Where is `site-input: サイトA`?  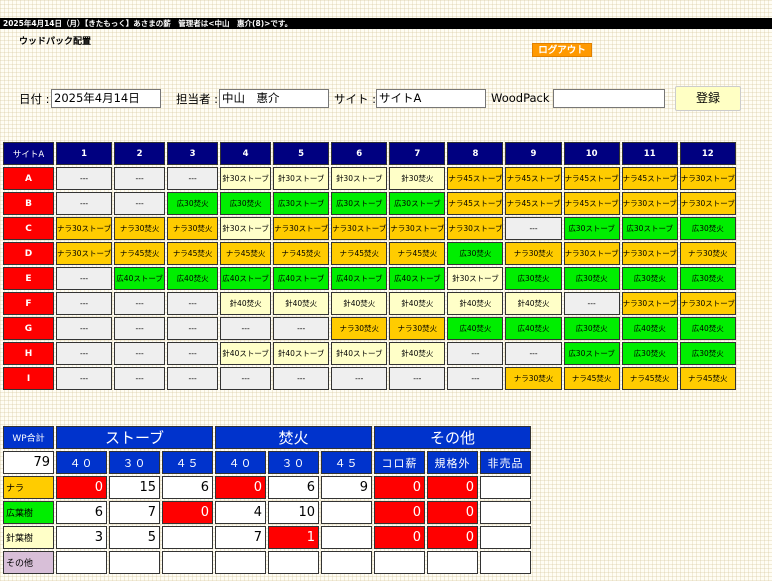 site-input: サイトA is located at coordinates (431, 98).